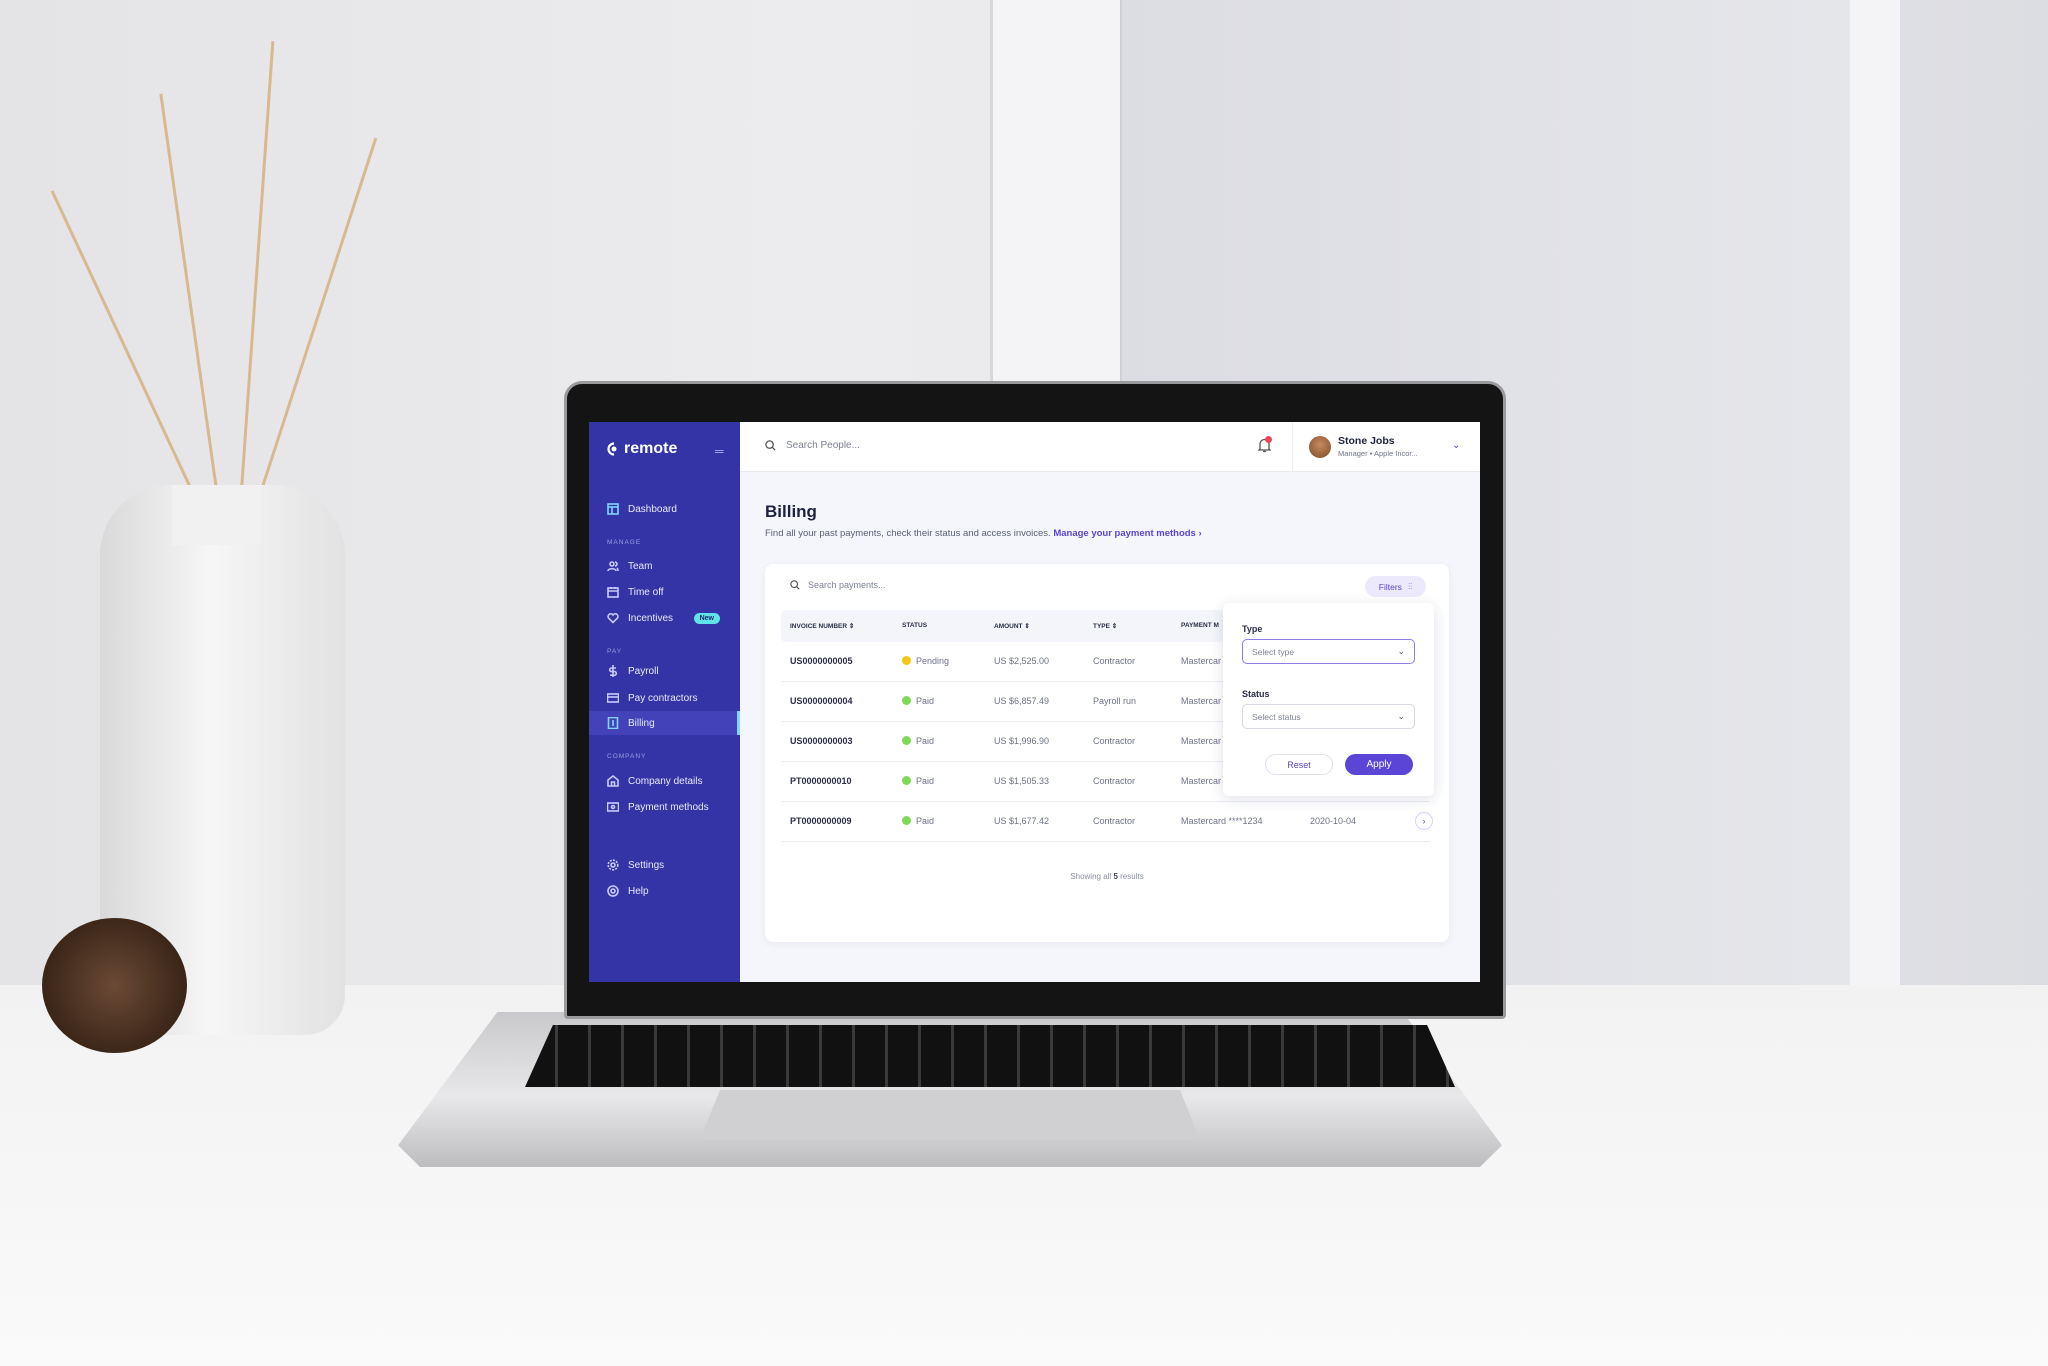 The image size is (2048, 1366). I want to click on header-label: STATUS, so click(915, 625).